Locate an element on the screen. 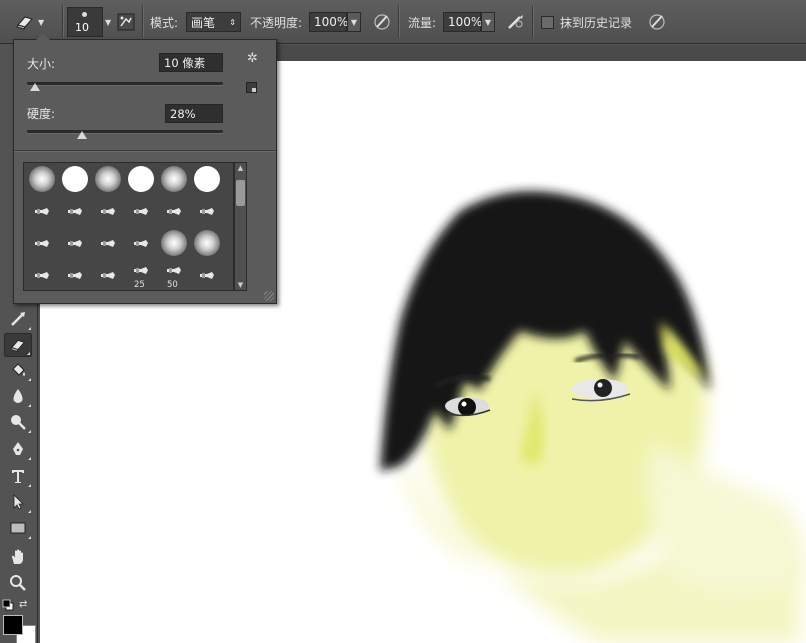 The width and height of the screenshot is (806, 643). flow-field: 100% ▼ is located at coordinates (469, 22).